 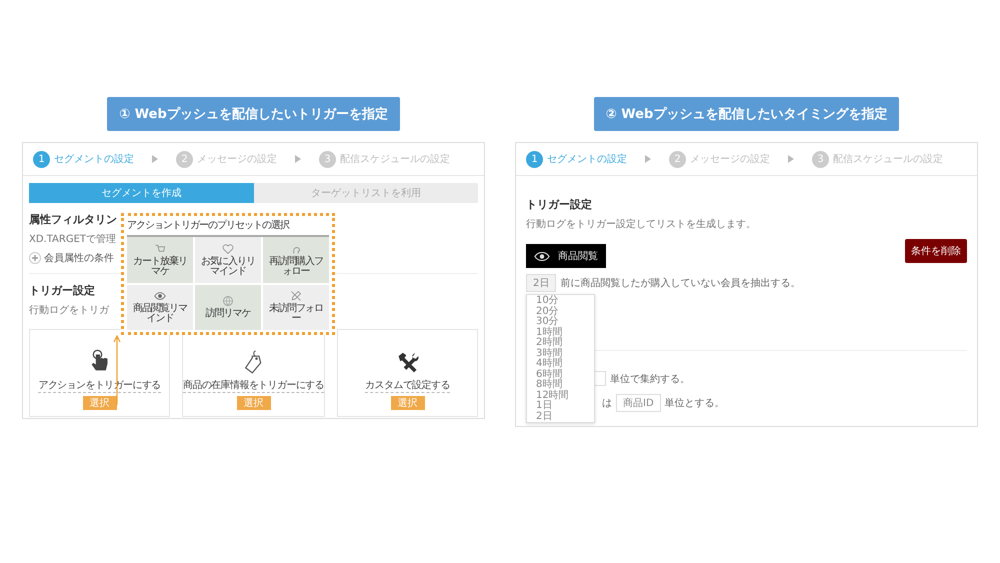 What do you see at coordinates (228, 248) in the screenshot?
I see `heart-icon` at bounding box center [228, 248].